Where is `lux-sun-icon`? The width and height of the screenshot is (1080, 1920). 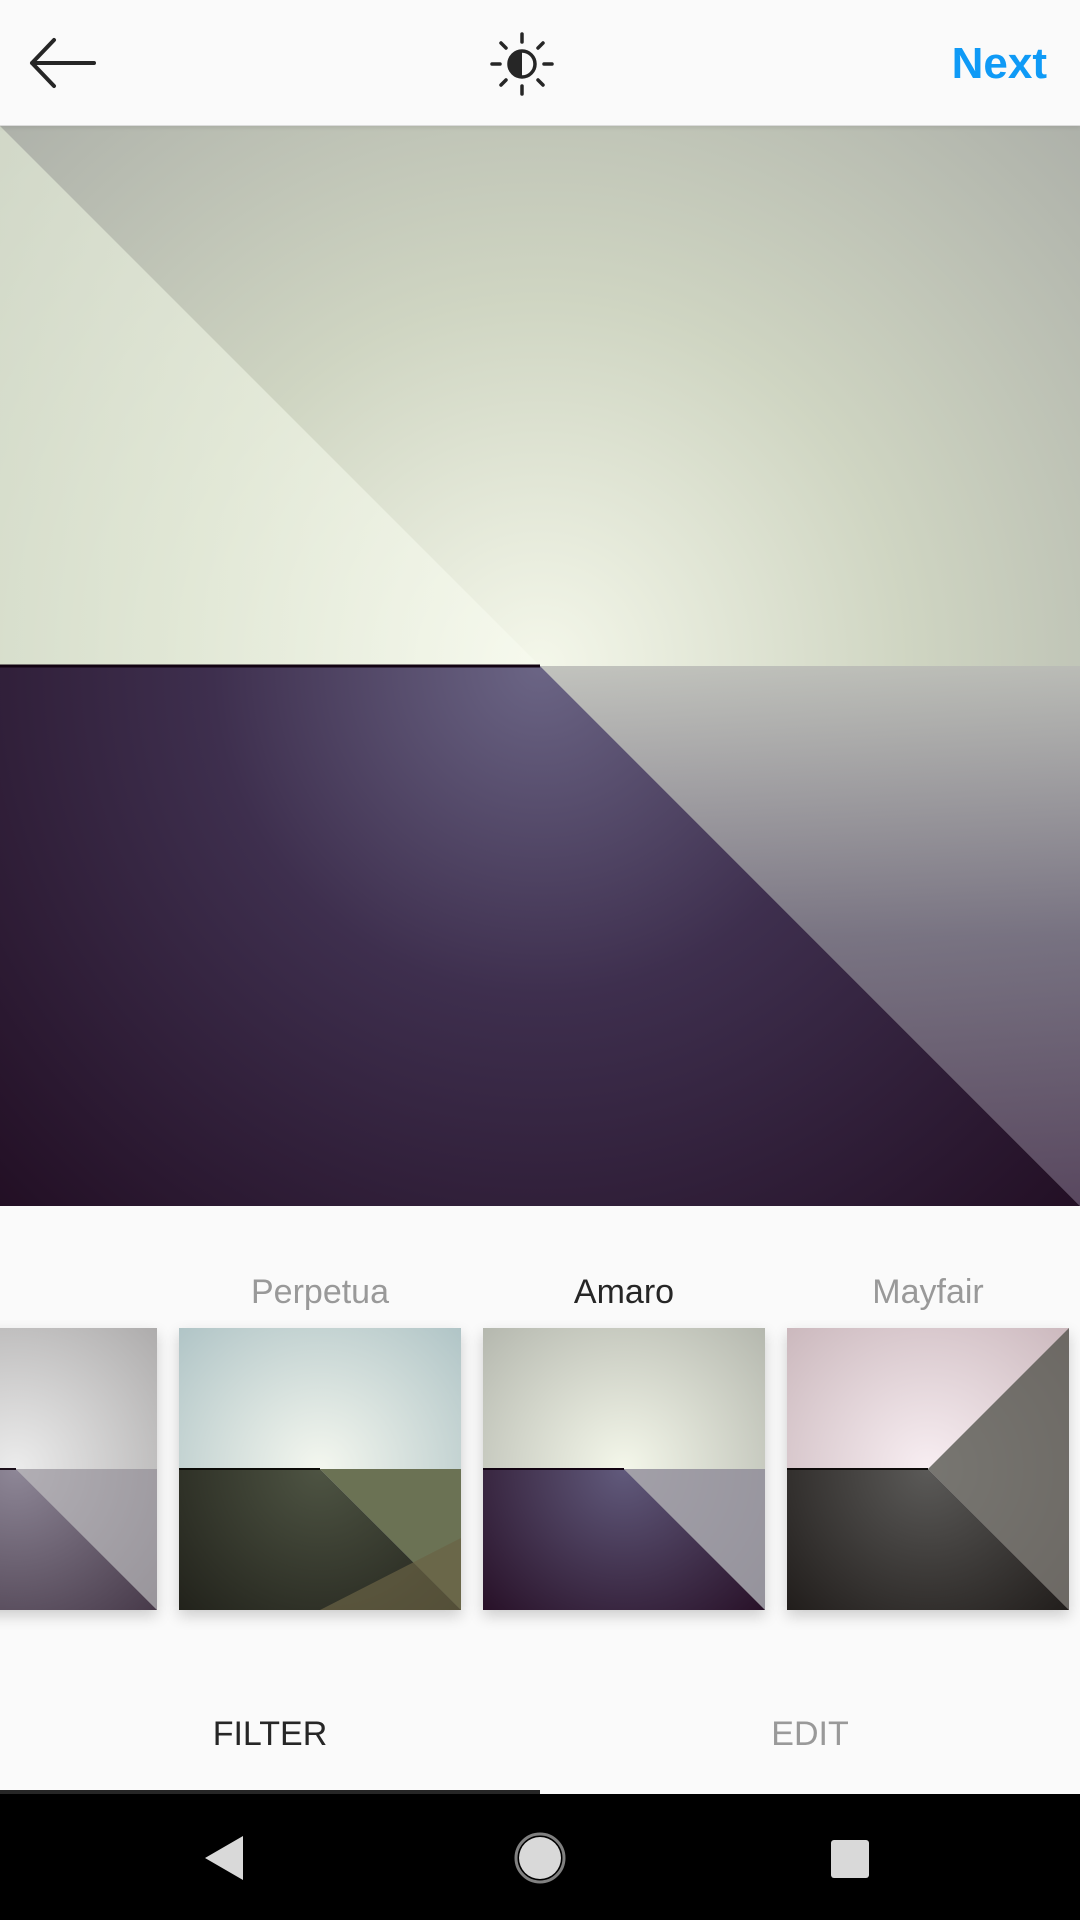
lux-sun-icon is located at coordinates (522, 64).